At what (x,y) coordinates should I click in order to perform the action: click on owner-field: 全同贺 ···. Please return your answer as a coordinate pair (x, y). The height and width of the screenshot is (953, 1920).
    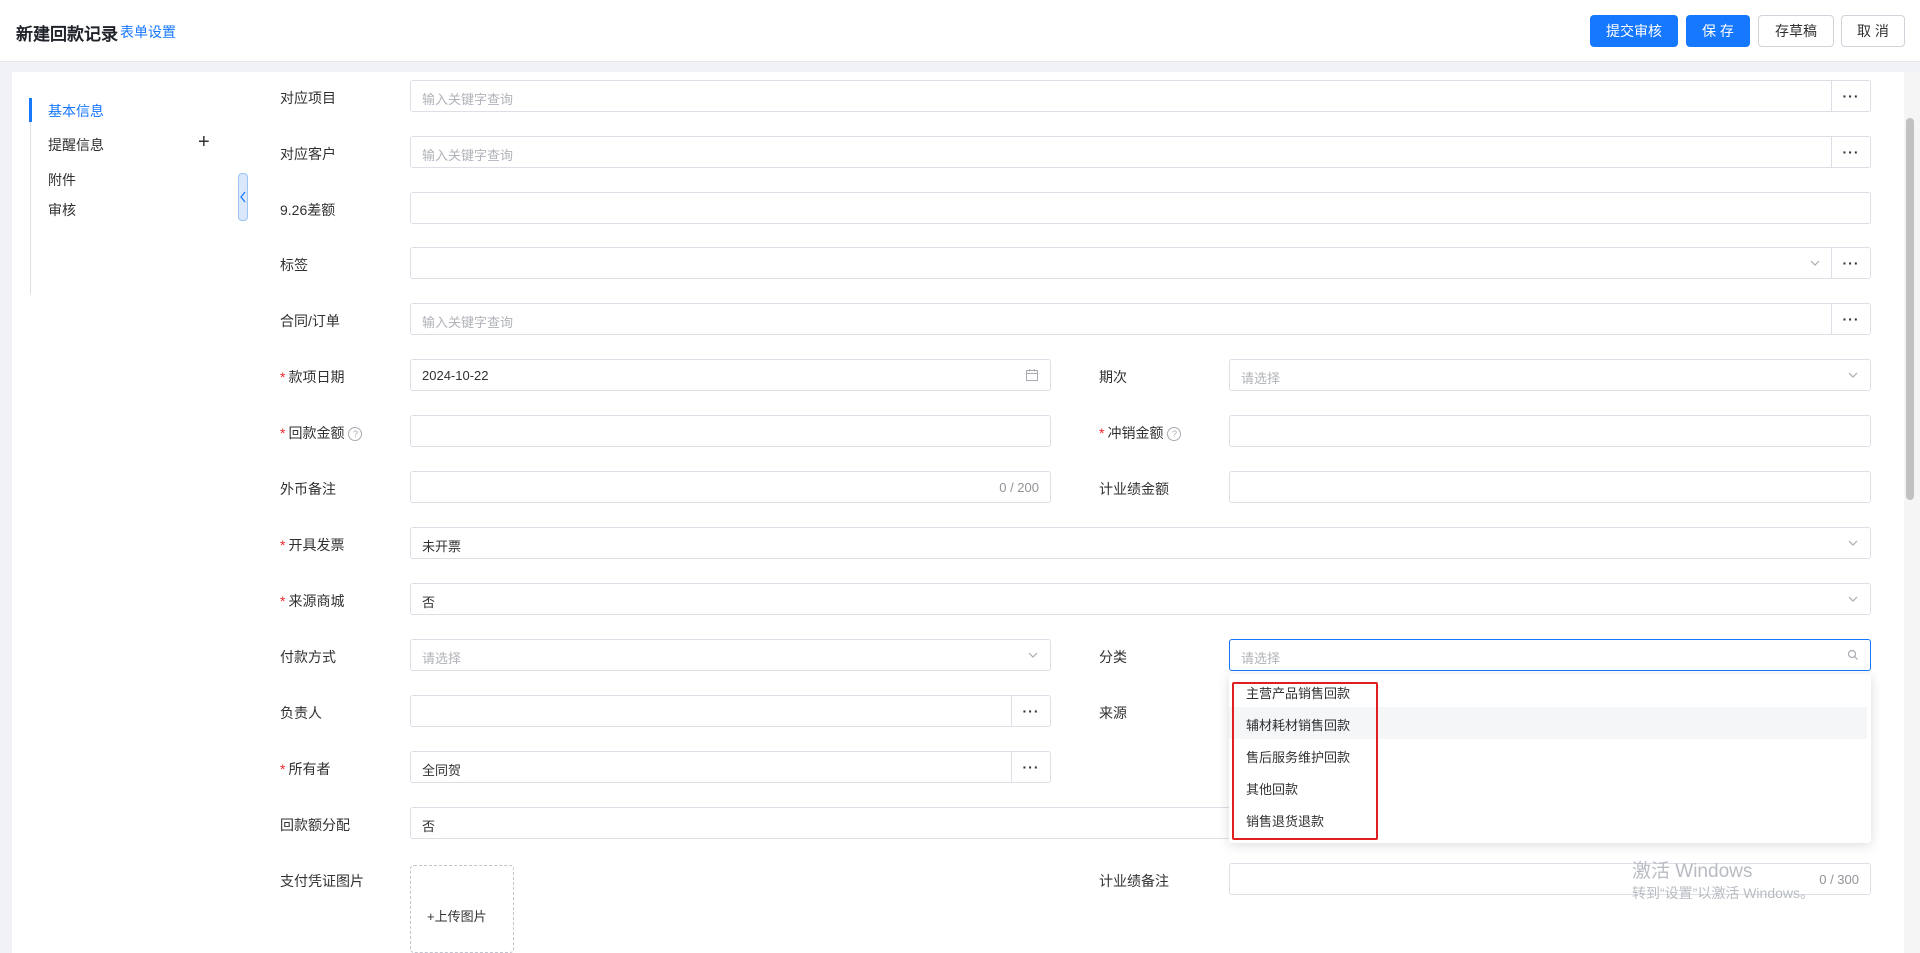
    Looking at the image, I should click on (730, 767).